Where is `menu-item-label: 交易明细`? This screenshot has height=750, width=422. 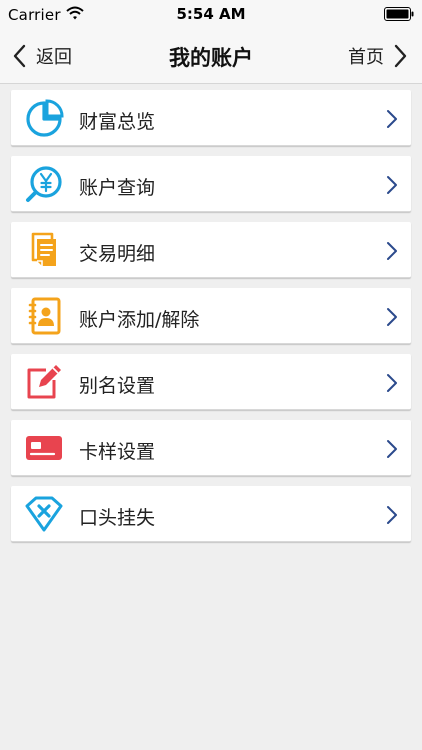
menu-item-label: 交易明细 is located at coordinates (117, 254).